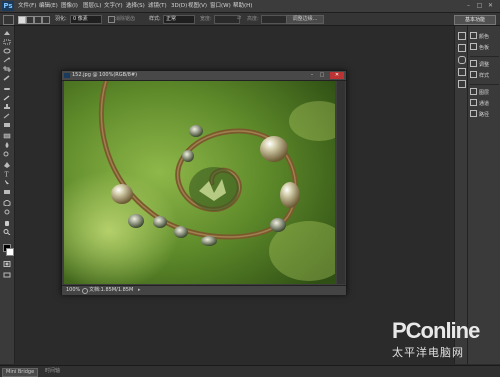  Describe the element at coordinates (7, 116) in the screenshot. I see `history-brush-tool-icon` at that location.